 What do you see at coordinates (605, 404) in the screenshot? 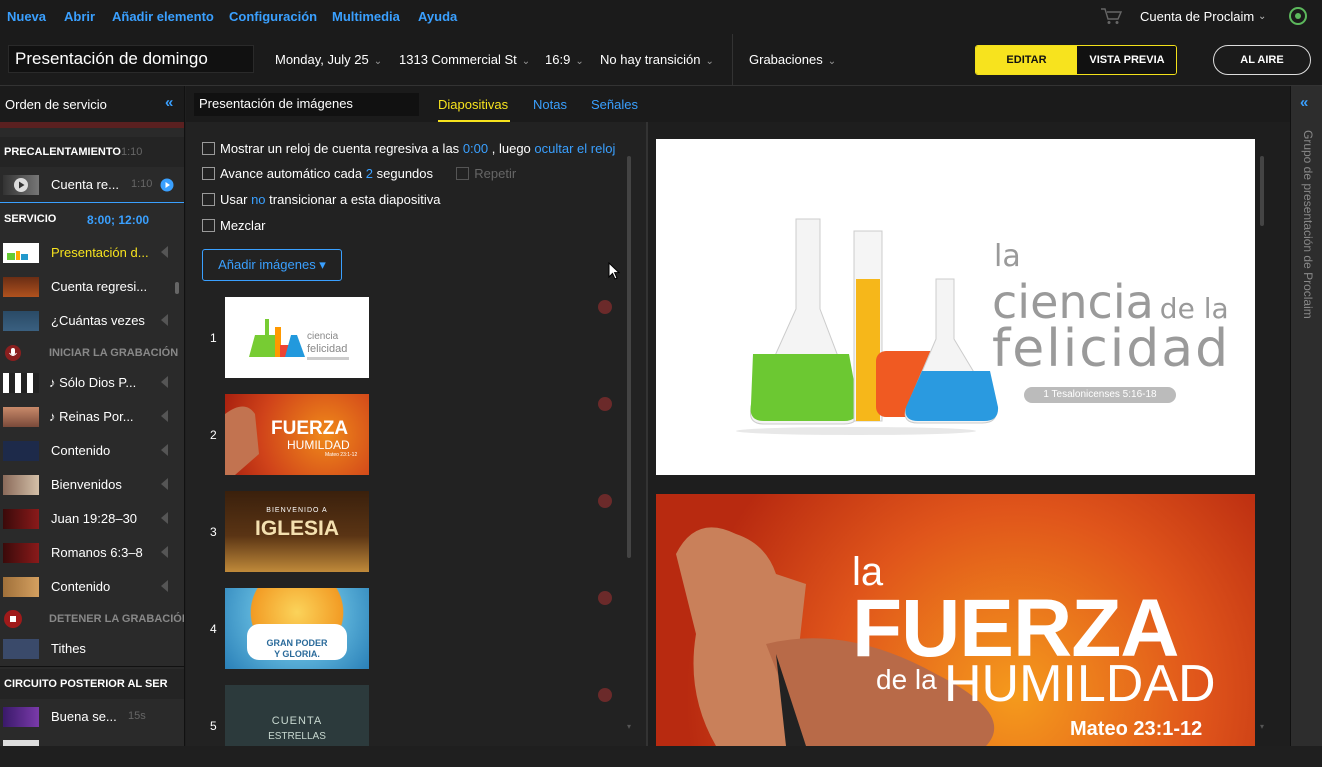
I see `record-indicator` at bounding box center [605, 404].